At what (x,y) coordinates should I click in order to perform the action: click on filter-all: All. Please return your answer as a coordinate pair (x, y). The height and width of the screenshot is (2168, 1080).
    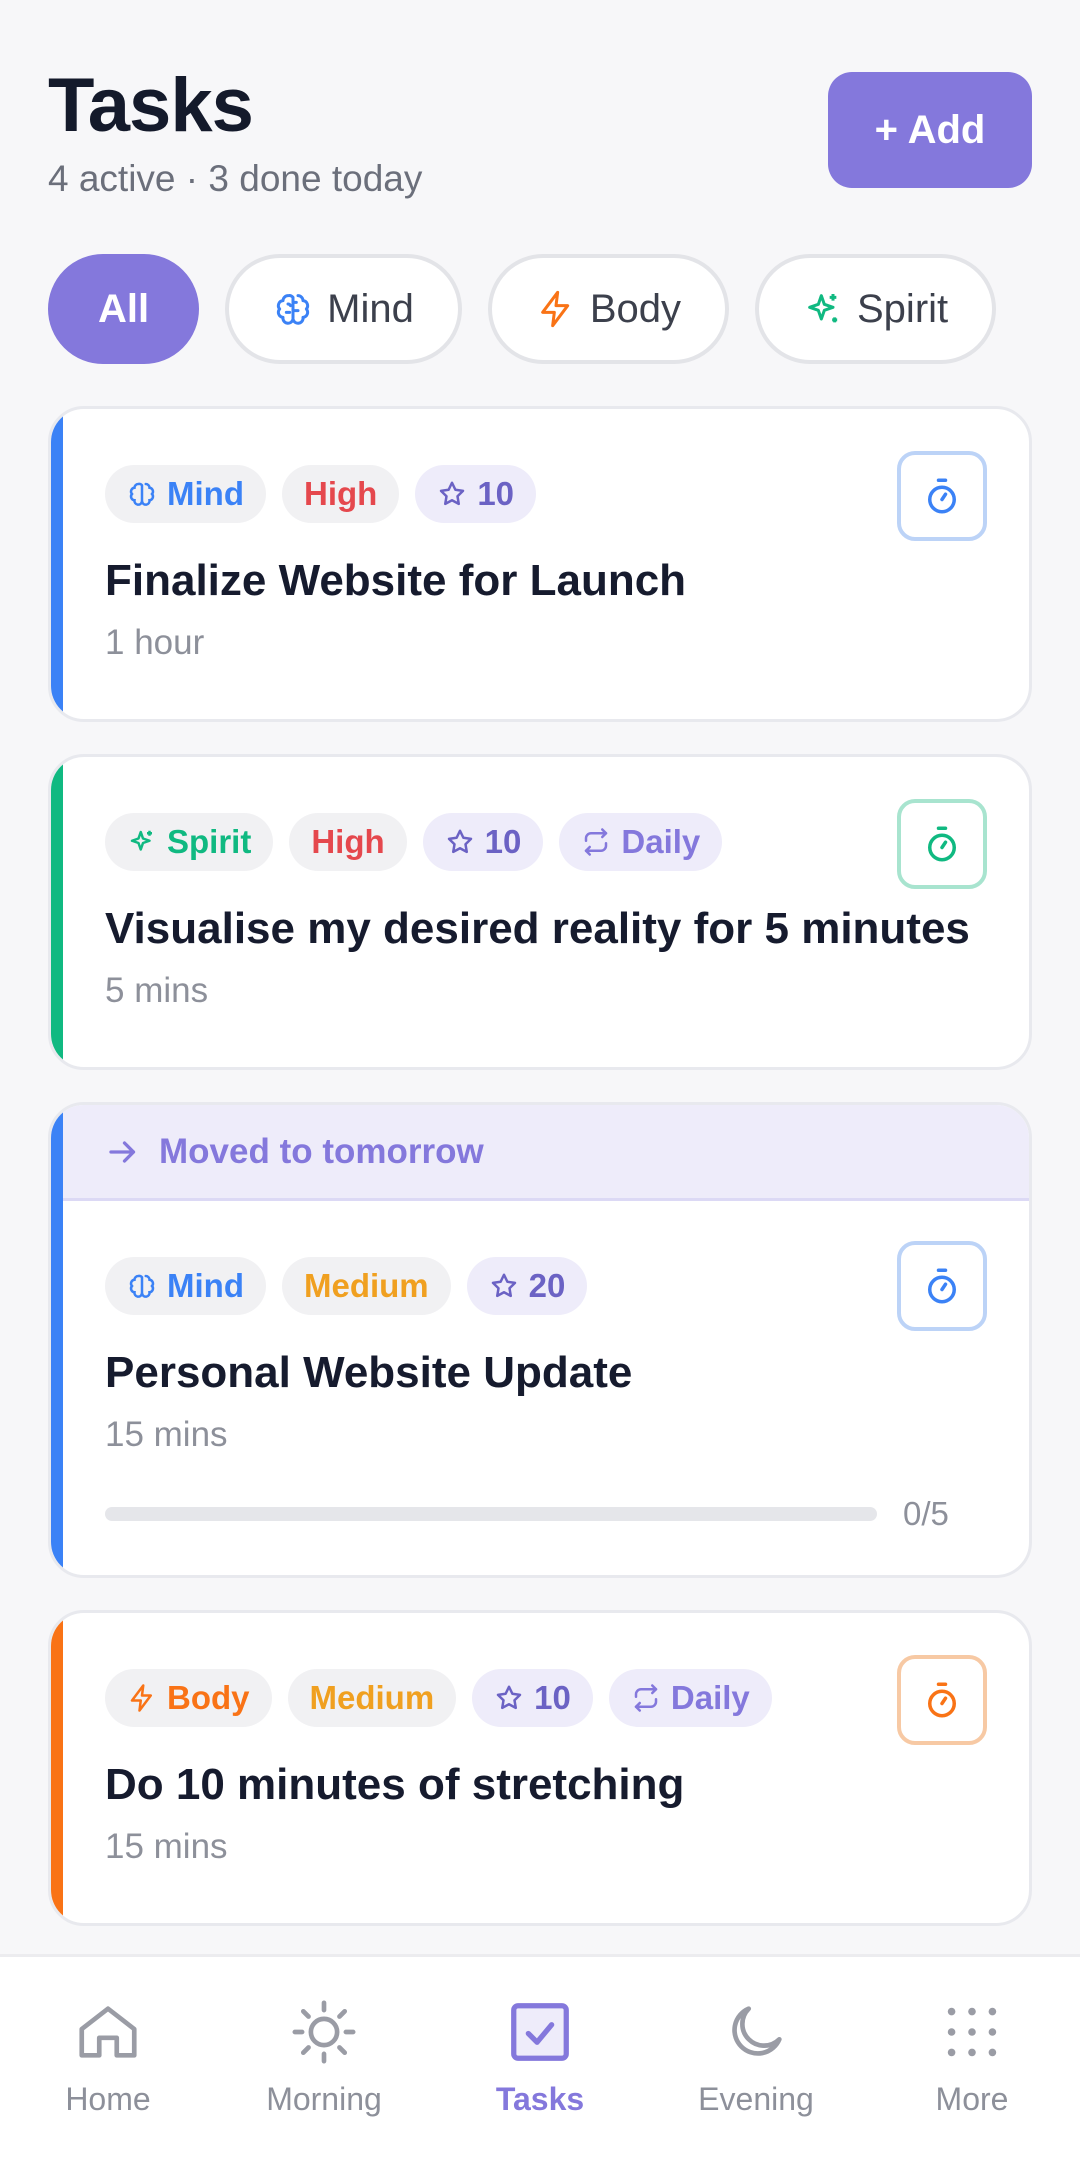
    Looking at the image, I should click on (124, 309).